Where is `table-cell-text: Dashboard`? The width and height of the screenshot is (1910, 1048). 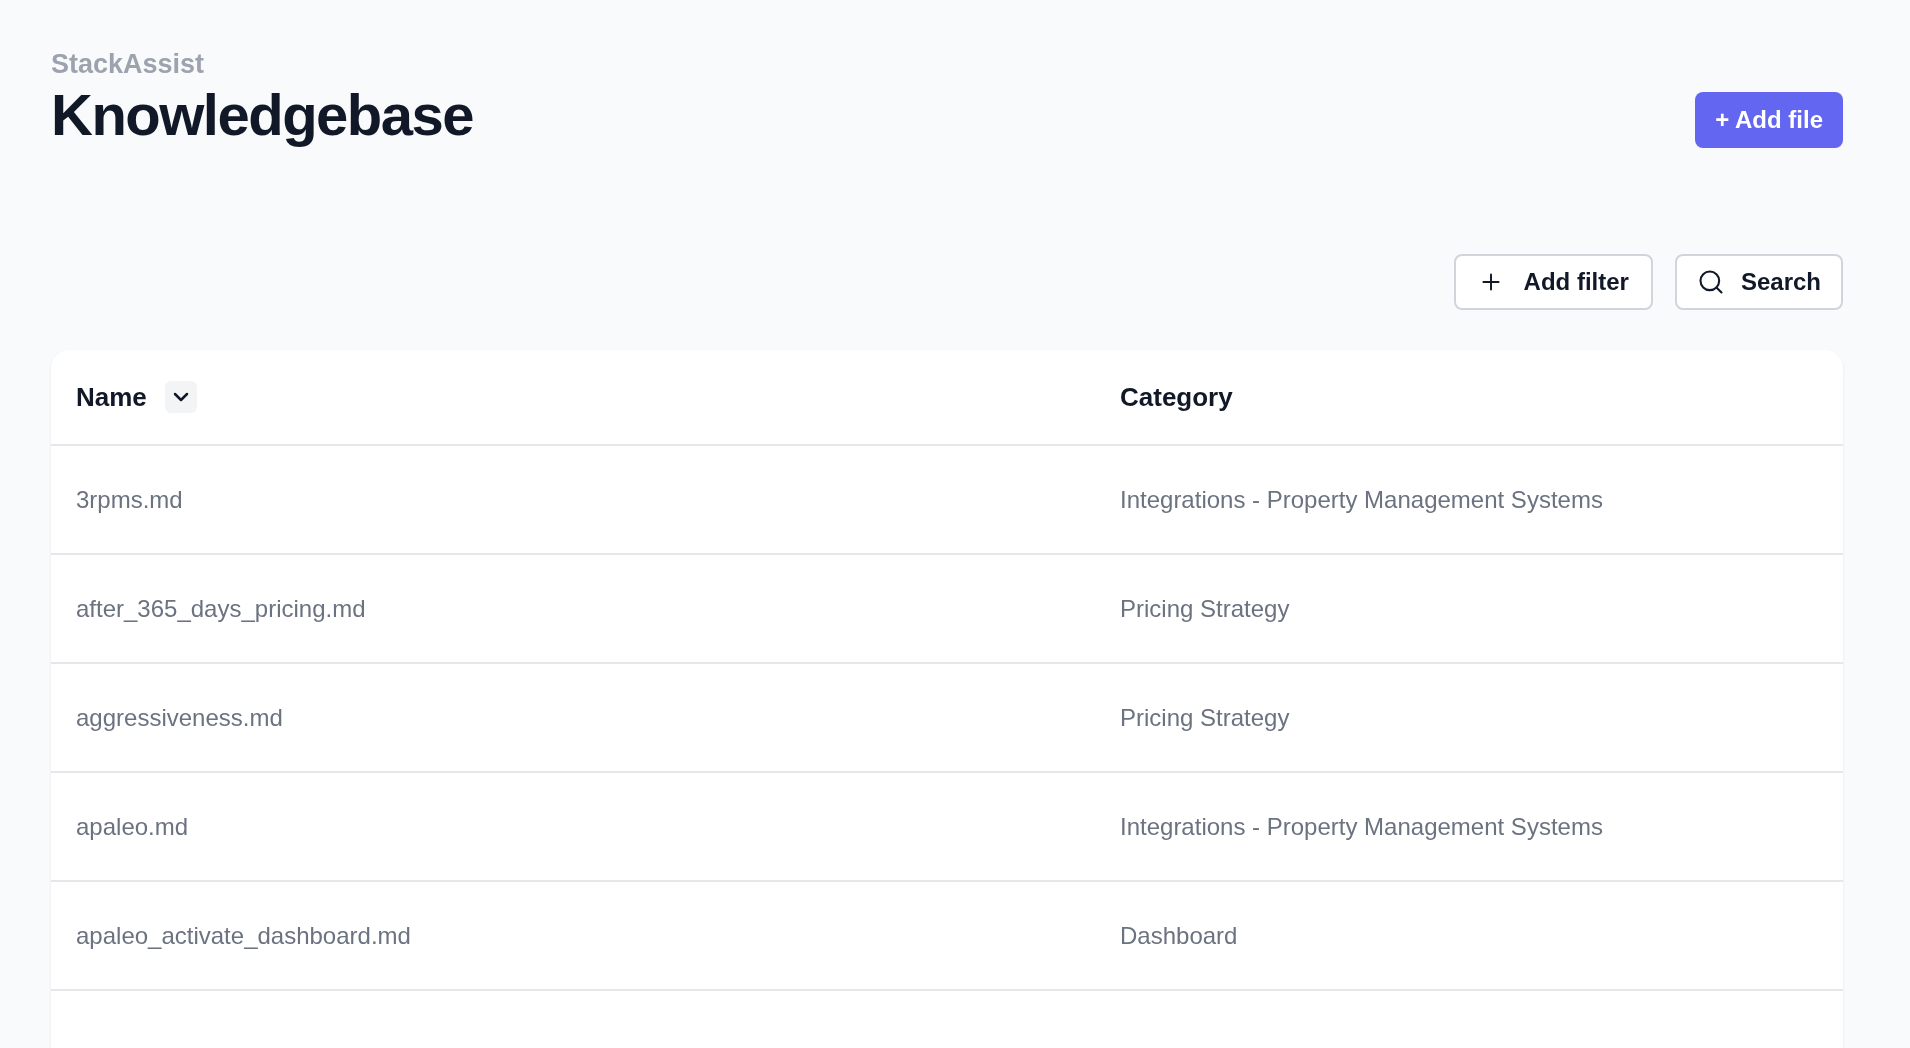
table-cell-text: Dashboard is located at coordinates (1179, 935).